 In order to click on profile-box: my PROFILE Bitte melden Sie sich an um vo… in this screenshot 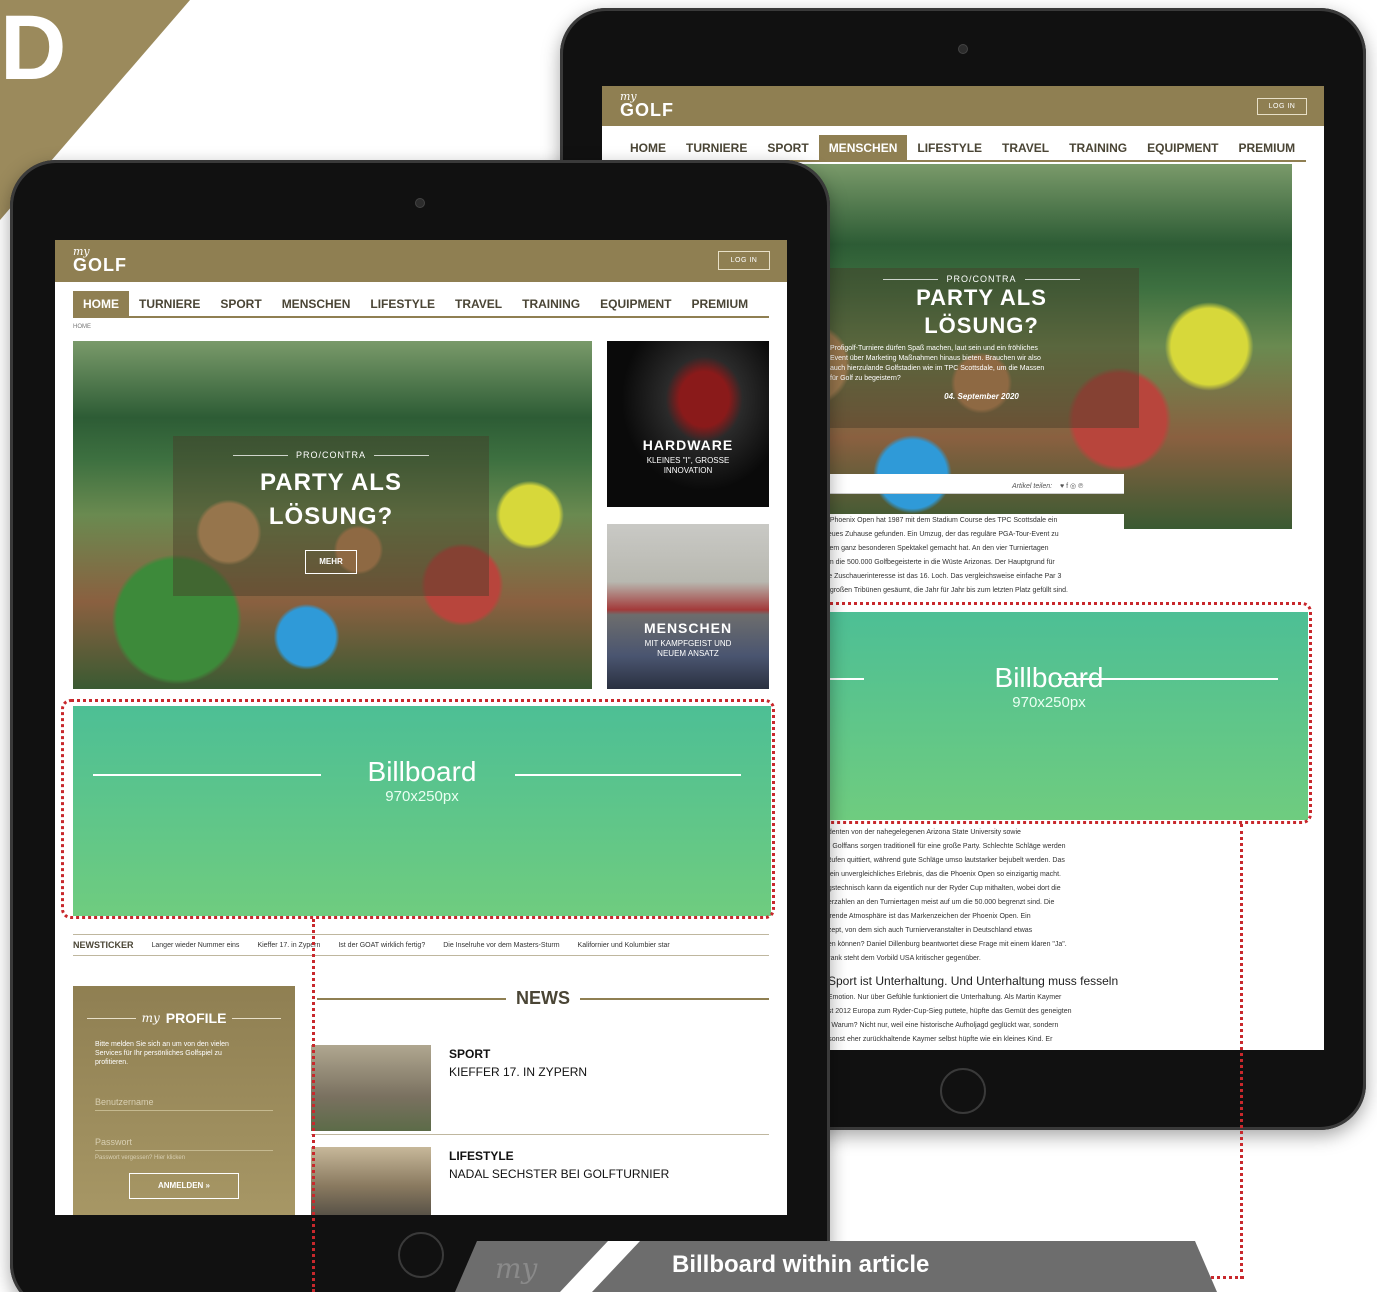, I will do `click(184, 1100)`.